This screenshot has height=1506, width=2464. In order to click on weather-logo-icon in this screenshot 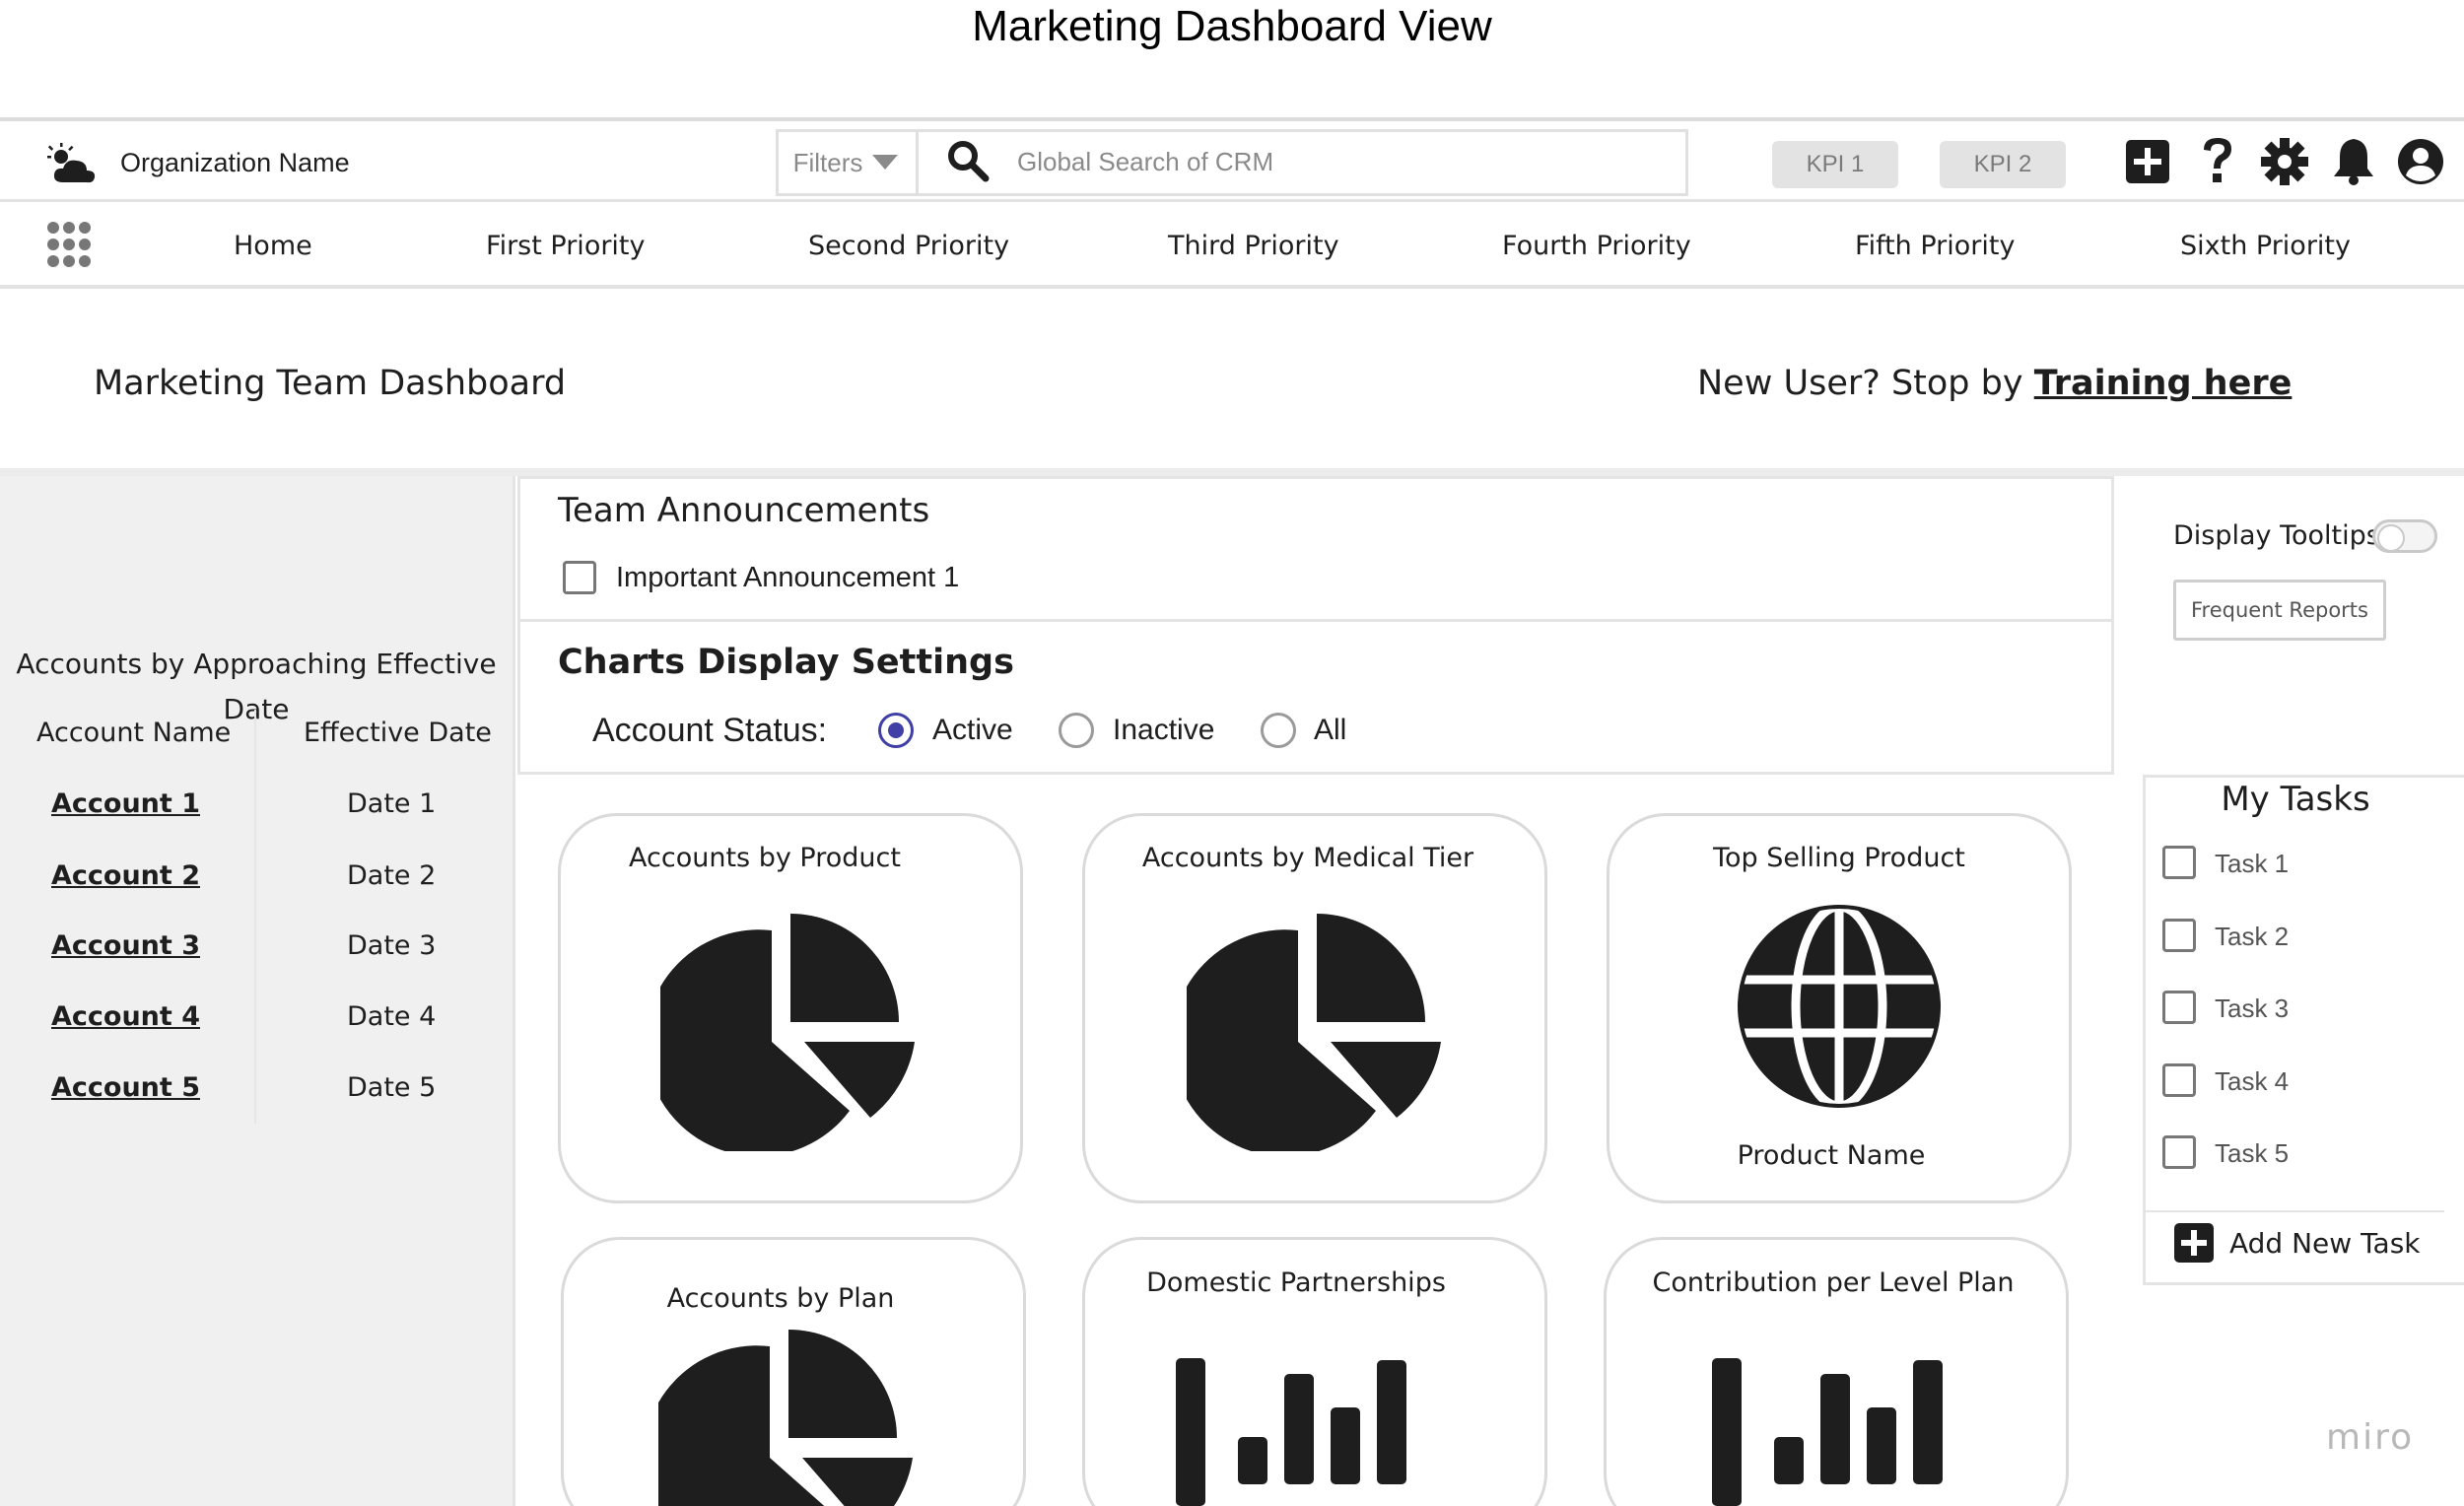, I will do `click(71, 163)`.